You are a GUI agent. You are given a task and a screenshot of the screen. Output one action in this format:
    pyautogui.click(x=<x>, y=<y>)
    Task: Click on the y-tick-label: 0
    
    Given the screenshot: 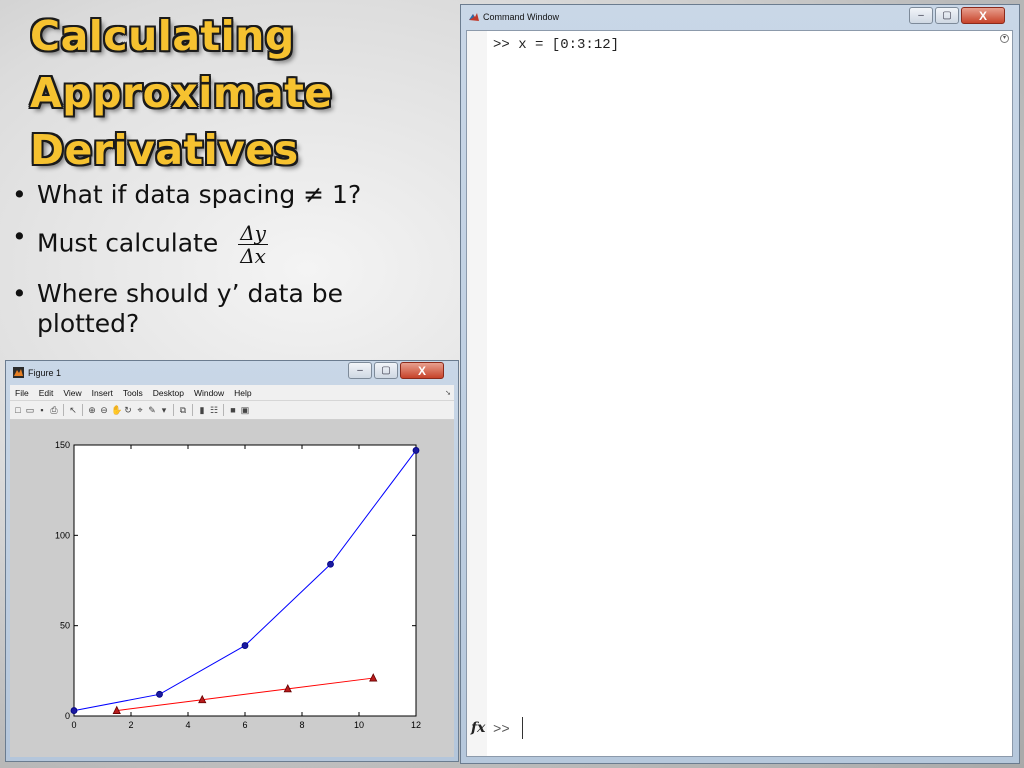 What is the action you would take?
    pyautogui.click(x=67, y=716)
    